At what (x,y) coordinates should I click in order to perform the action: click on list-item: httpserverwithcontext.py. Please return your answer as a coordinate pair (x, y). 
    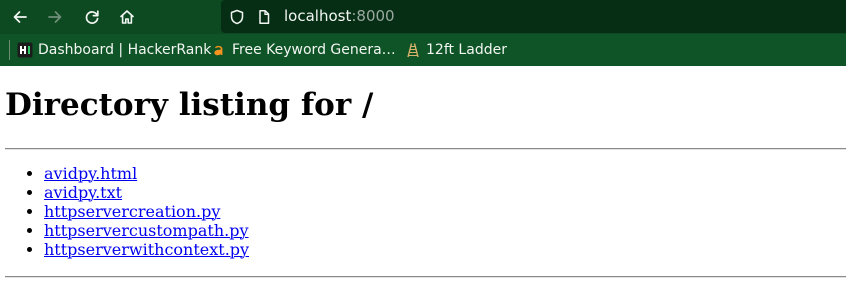
    Looking at the image, I should click on (146, 249).